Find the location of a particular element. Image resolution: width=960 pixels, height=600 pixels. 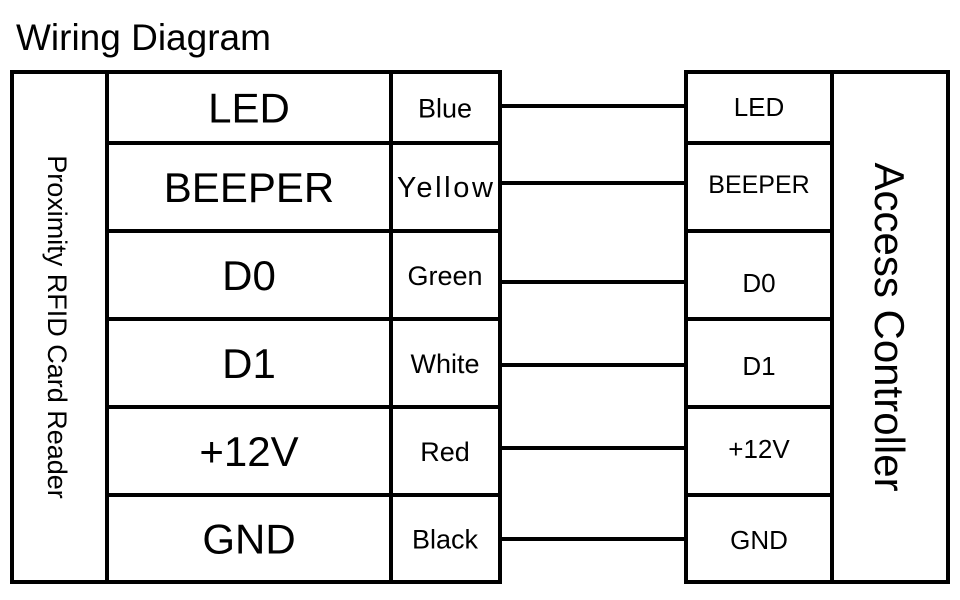

controller-terminal-label: LED is located at coordinates (759, 107).